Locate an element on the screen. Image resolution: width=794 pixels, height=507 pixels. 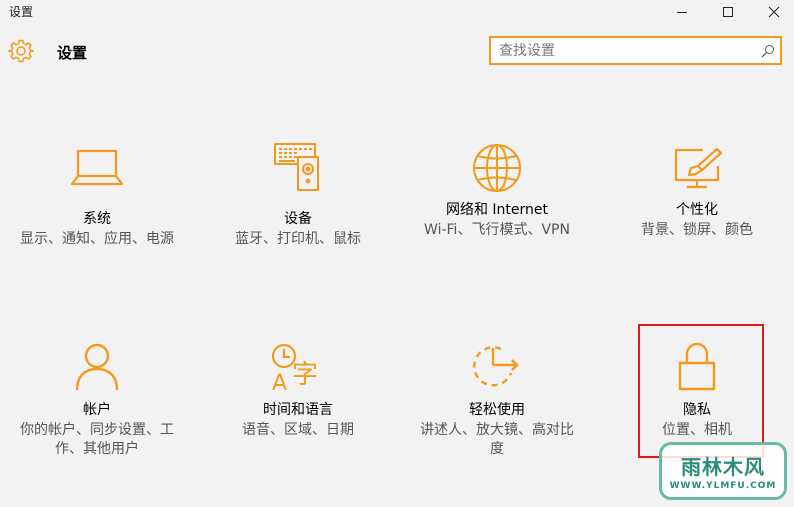
tile-accounts: 帐户 你的帐户、同步设置、工作、其他用户 is located at coordinates (97, 418).